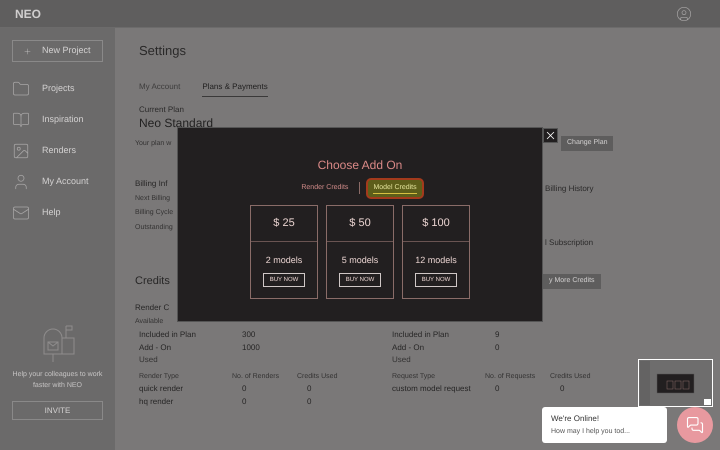 This screenshot has height=450, width=720. I want to click on sidebar-item: Renders, so click(57, 151).